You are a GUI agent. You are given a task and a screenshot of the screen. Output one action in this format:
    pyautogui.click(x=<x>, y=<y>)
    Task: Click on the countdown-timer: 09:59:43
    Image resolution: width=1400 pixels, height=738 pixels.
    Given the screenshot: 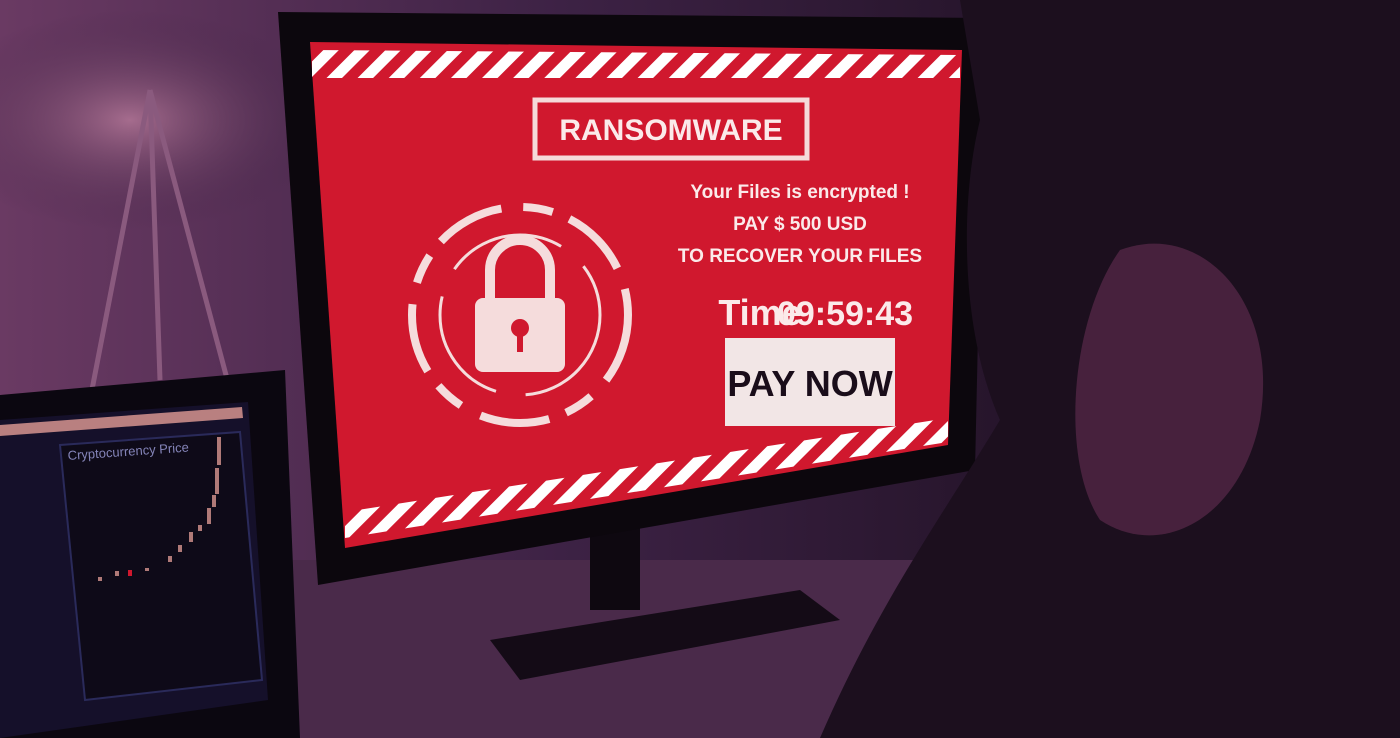 What is the action you would take?
    pyautogui.click(x=845, y=314)
    